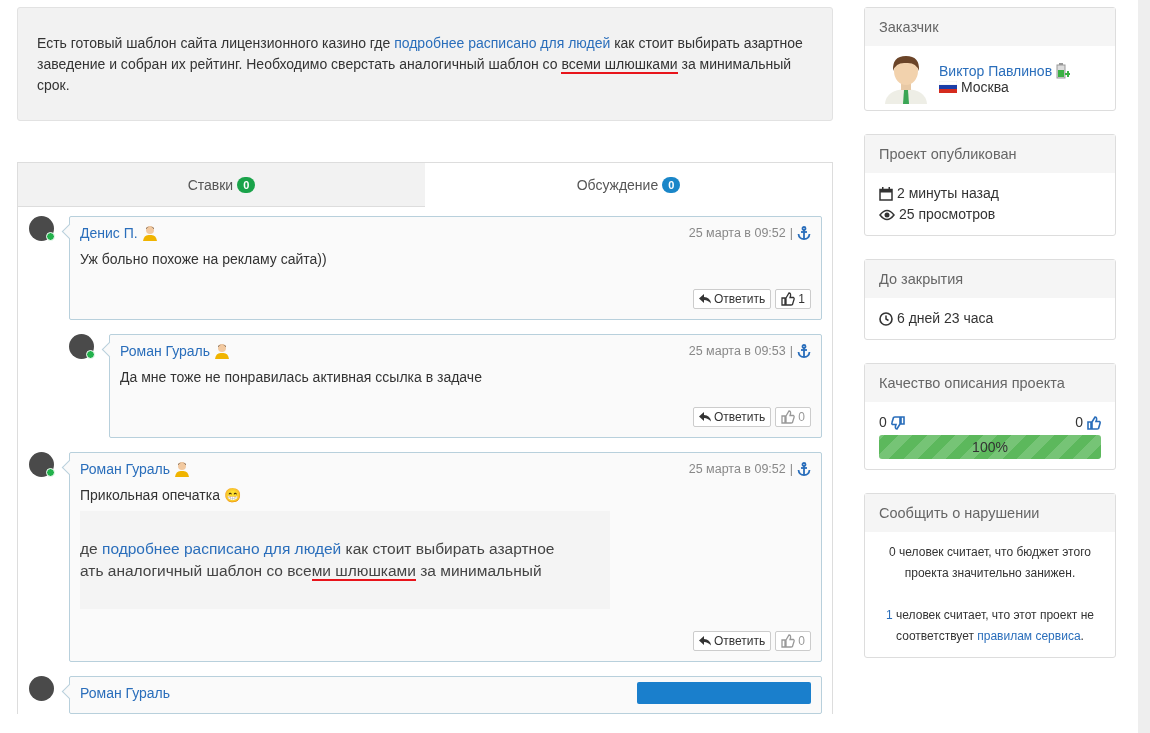  What do you see at coordinates (948, 87) in the screenshot?
I see `flag-icon` at bounding box center [948, 87].